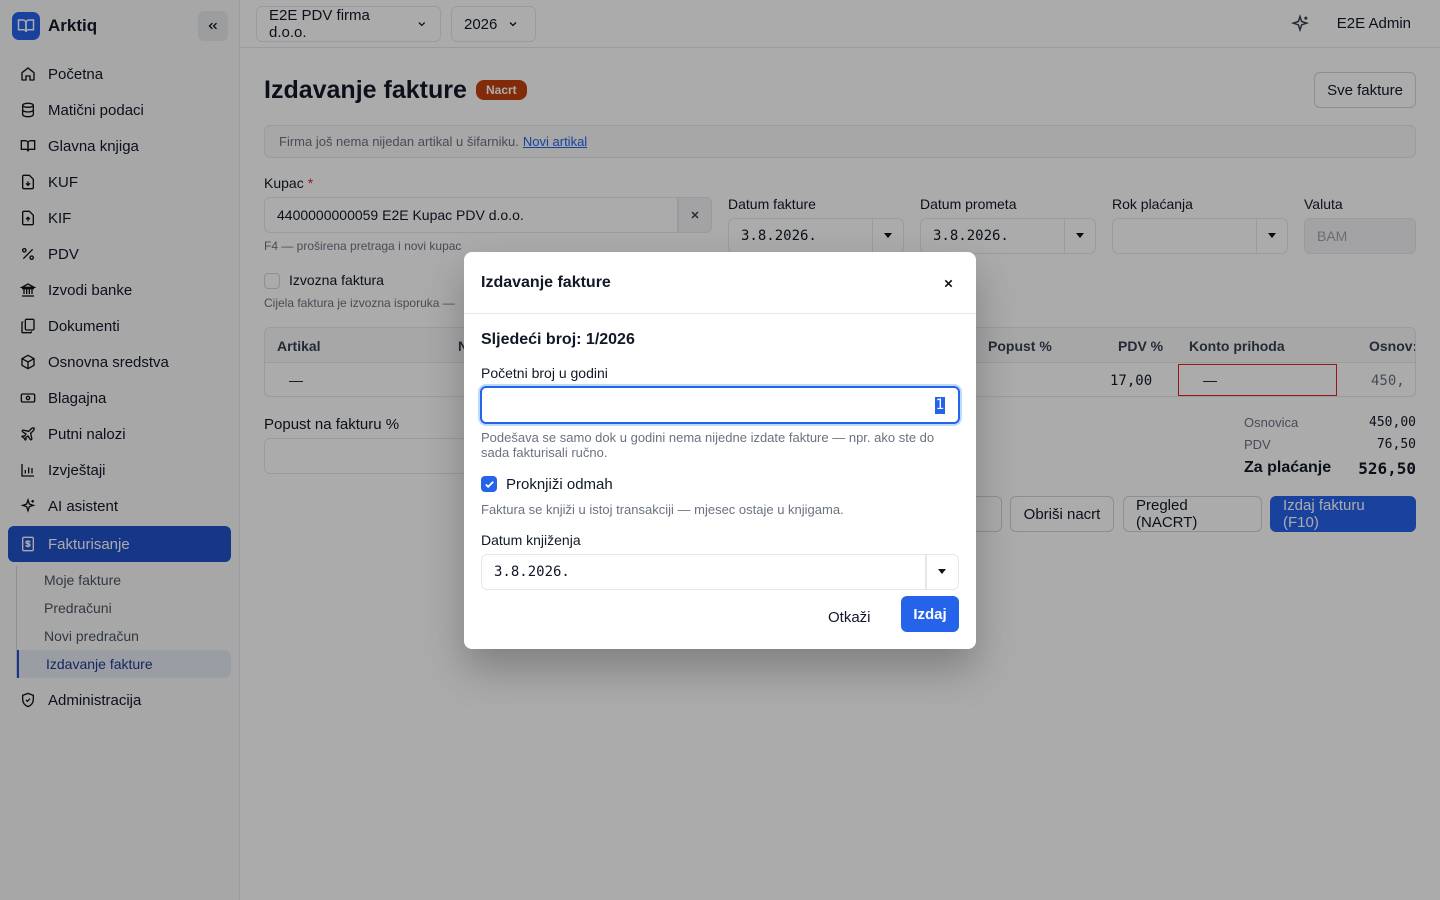 The image size is (1440, 900). I want to click on post-now-checkbox, so click(489, 484).